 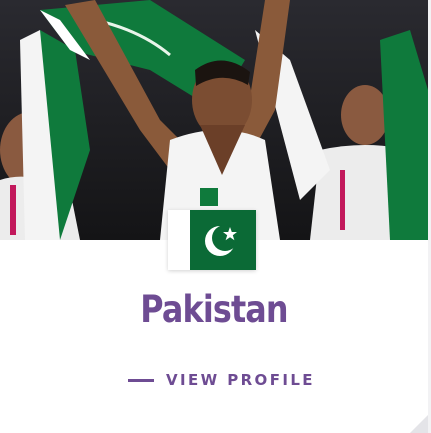 I want to click on flag-green-field, so click(x=223, y=240).